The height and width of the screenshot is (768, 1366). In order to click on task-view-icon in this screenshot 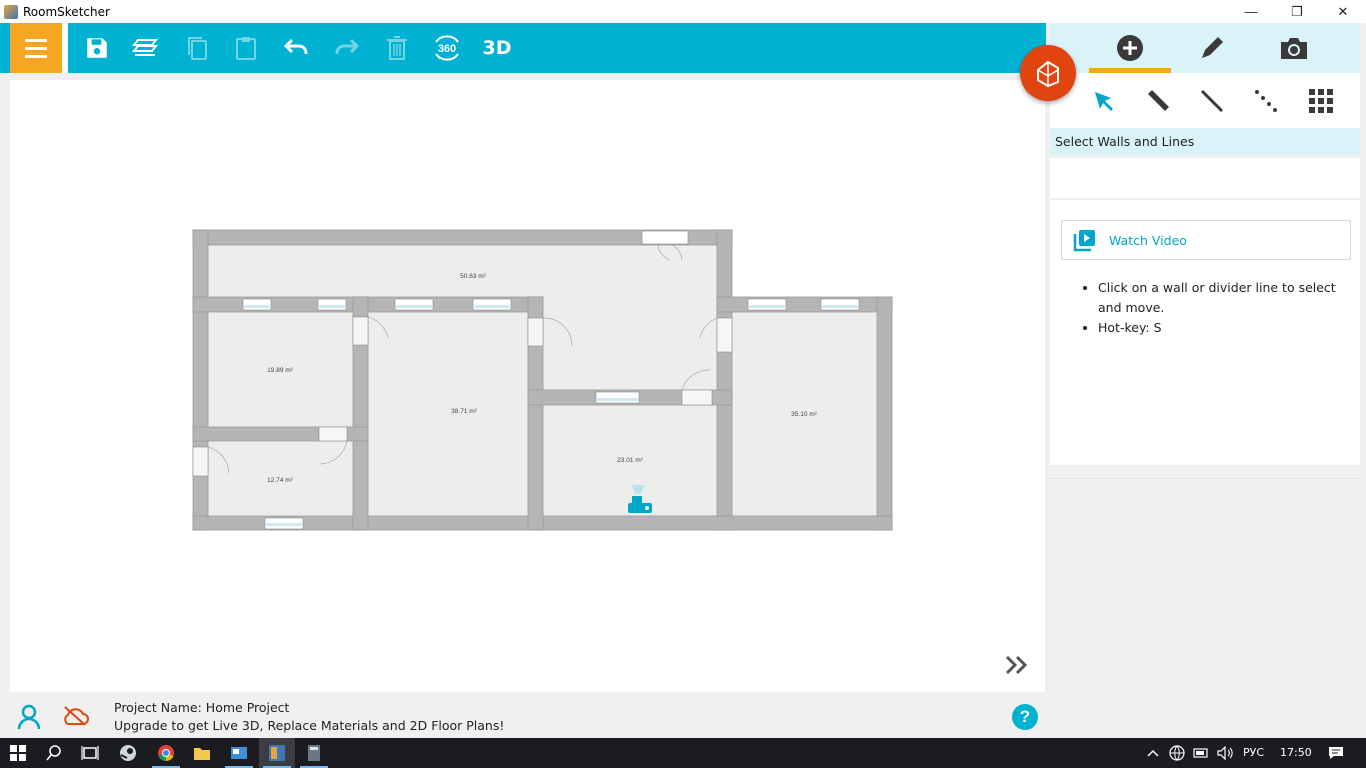, I will do `click(90, 753)`.